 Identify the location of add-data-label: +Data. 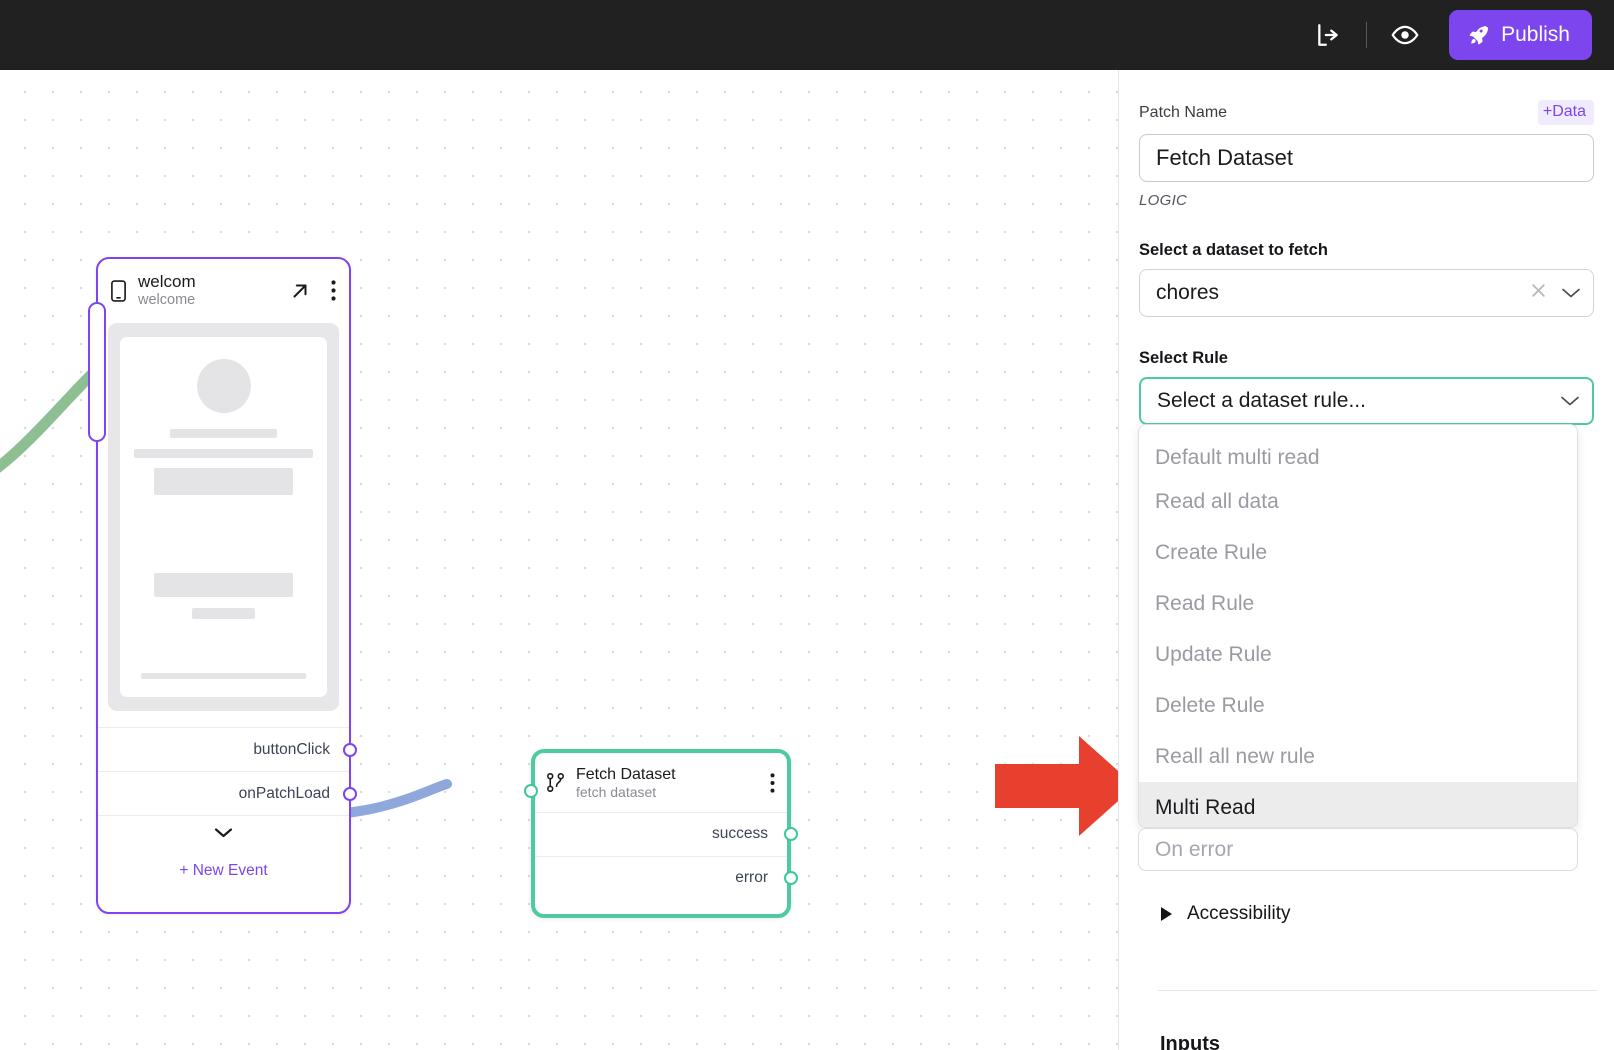
(1564, 111).